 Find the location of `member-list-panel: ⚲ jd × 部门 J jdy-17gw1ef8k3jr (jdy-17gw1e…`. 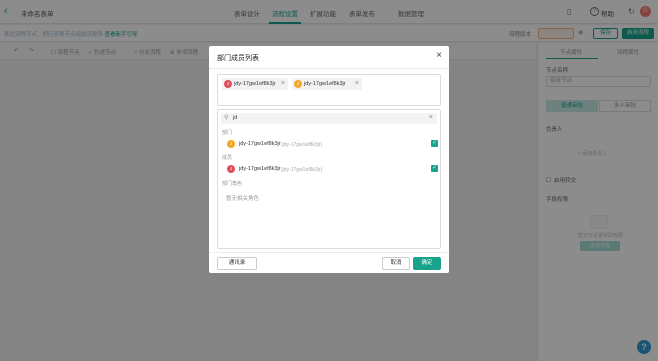

member-list-panel: ⚲ jd × 部门 J jdy-17gw1ef8k3jr (jdy-17gw1e… is located at coordinates (329, 179).